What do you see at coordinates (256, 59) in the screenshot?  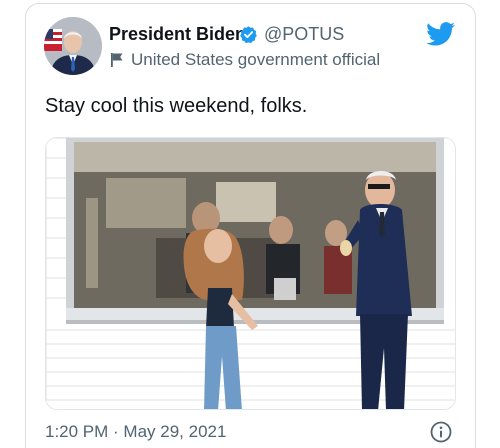 I see `account-label: United States government official` at bounding box center [256, 59].